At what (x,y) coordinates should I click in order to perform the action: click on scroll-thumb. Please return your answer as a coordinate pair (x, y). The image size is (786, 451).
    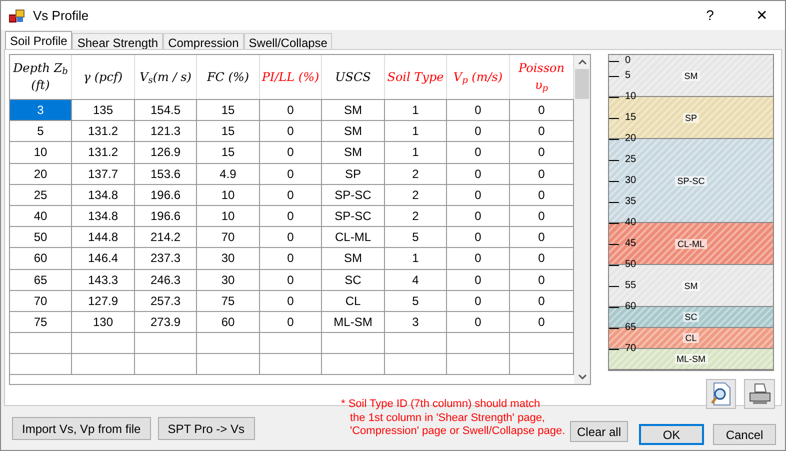
    Looking at the image, I should click on (582, 84).